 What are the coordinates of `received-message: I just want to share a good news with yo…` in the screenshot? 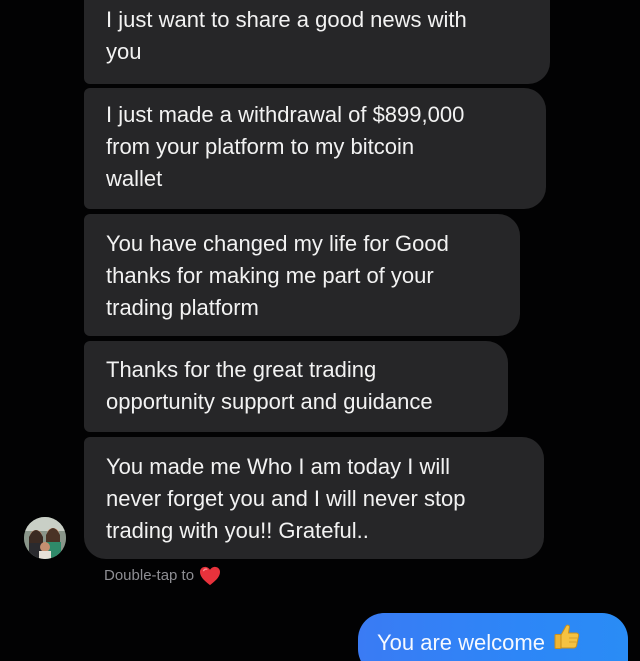 It's located at (317, 42).